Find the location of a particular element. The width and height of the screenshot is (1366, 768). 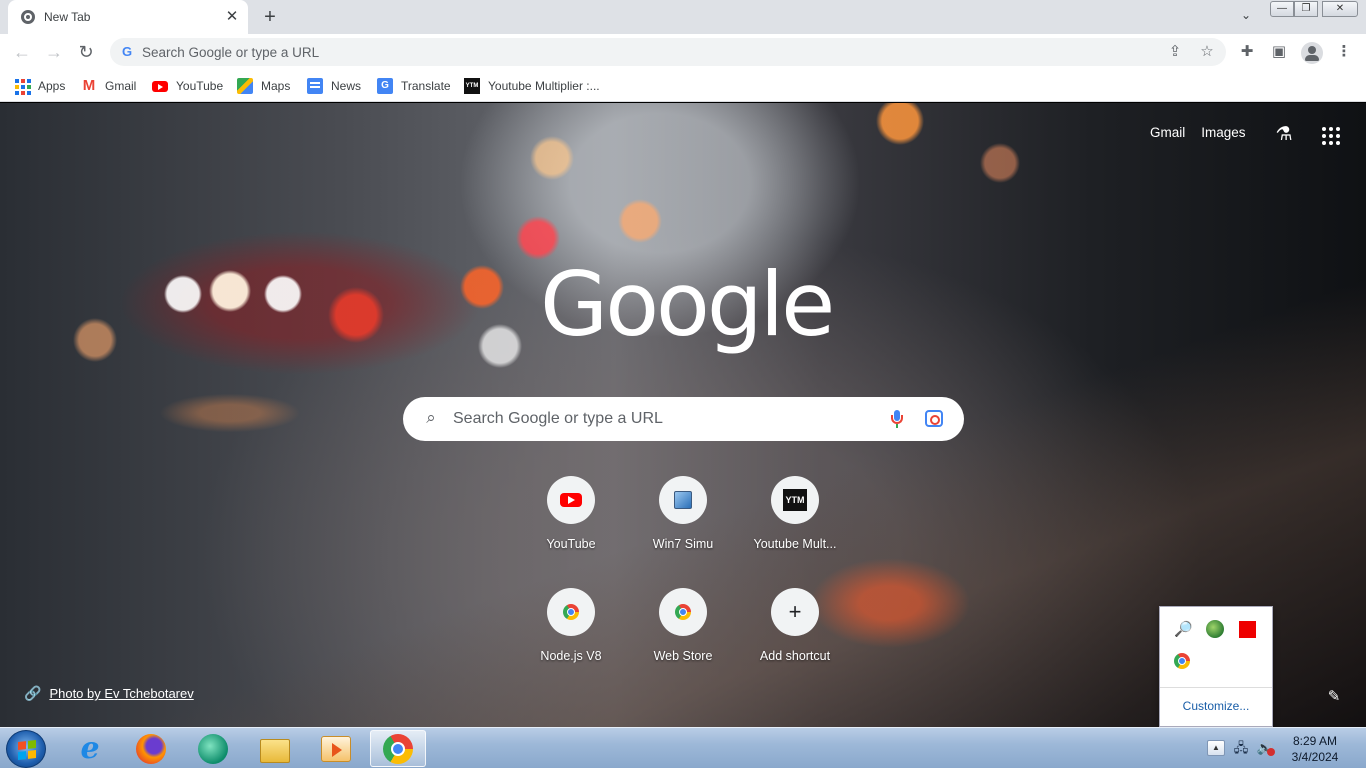

shortcut-web-store: Web Store is located at coordinates (683, 643).